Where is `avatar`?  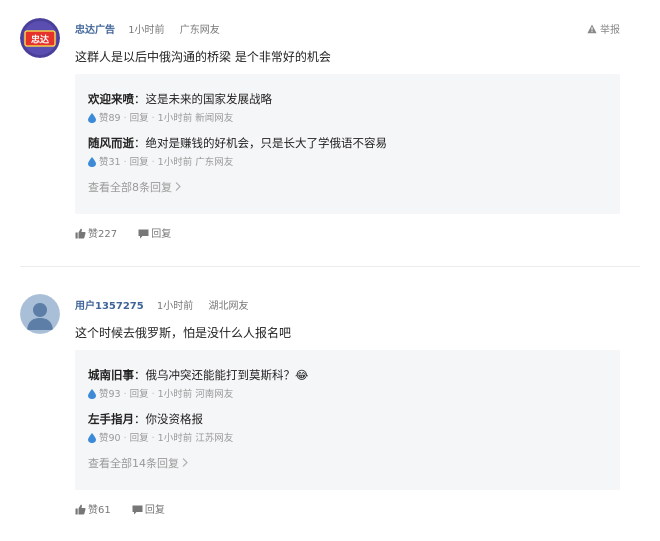 avatar is located at coordinates (40, 314).